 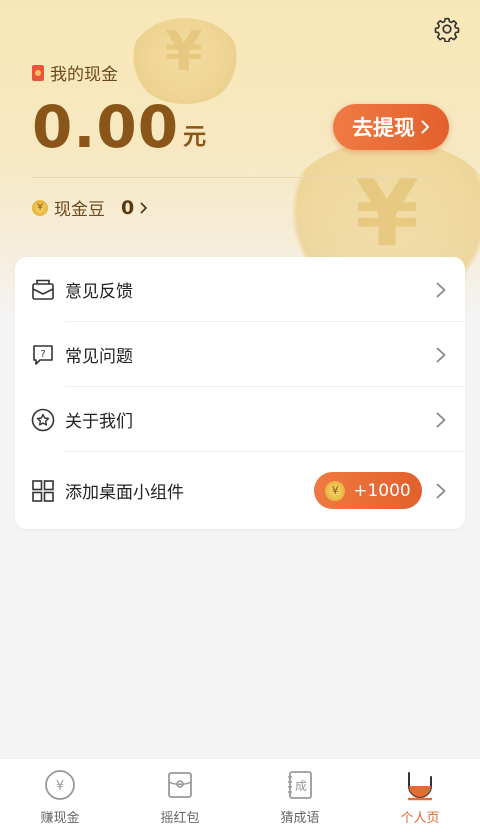 I want to click on bottom-tab-bar: ¥ 赚现金 摇红包 成 猜成语 个人页, so click(x=240, y=795).